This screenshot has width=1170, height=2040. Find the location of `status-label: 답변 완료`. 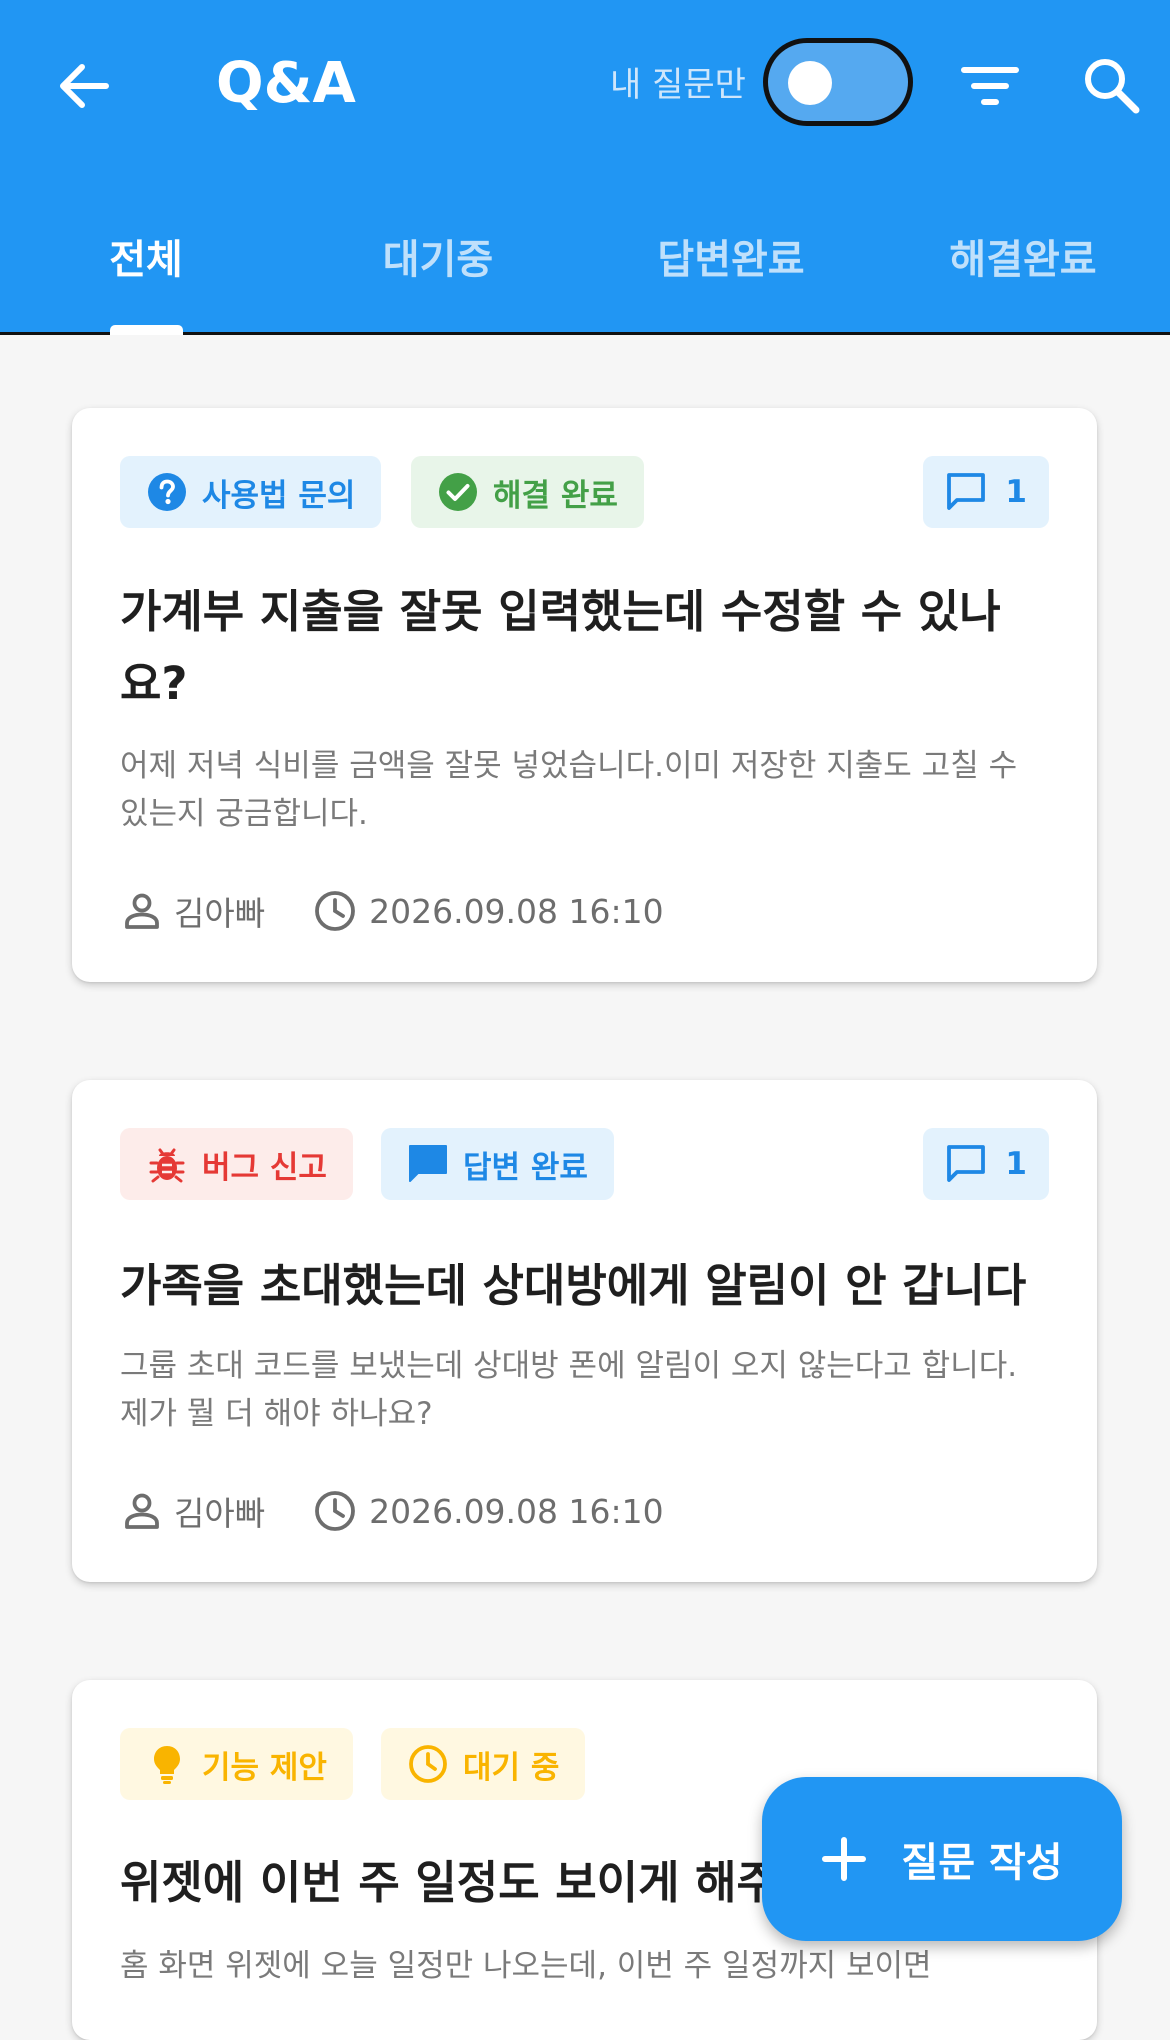

status-label: 답변 완료 is located at coordinates (525, 1167).